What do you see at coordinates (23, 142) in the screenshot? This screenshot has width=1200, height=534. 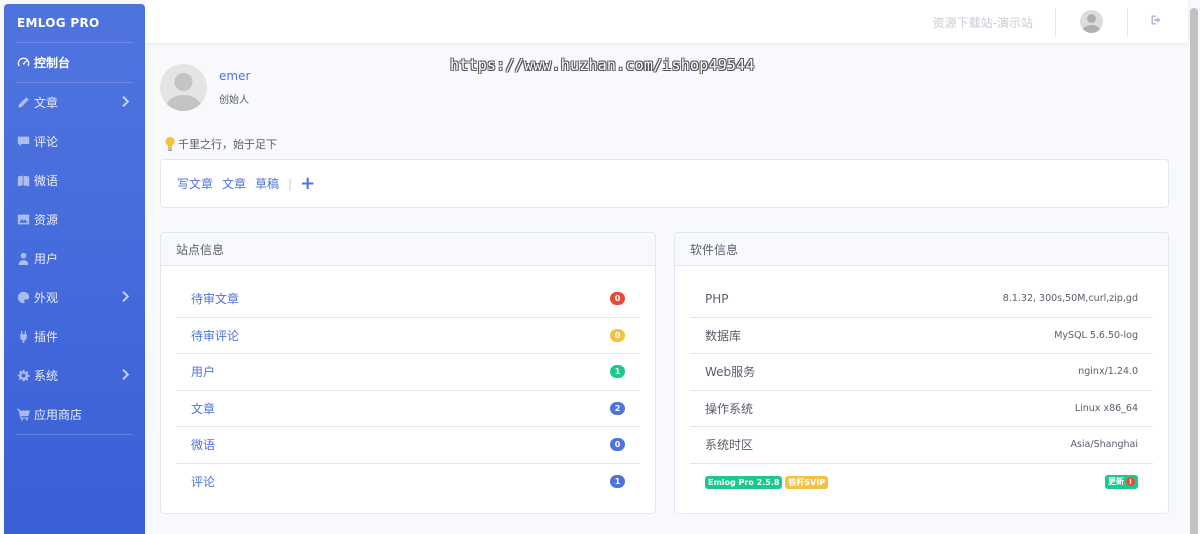 I see `comment-icon` at bounding box center [23, 142].